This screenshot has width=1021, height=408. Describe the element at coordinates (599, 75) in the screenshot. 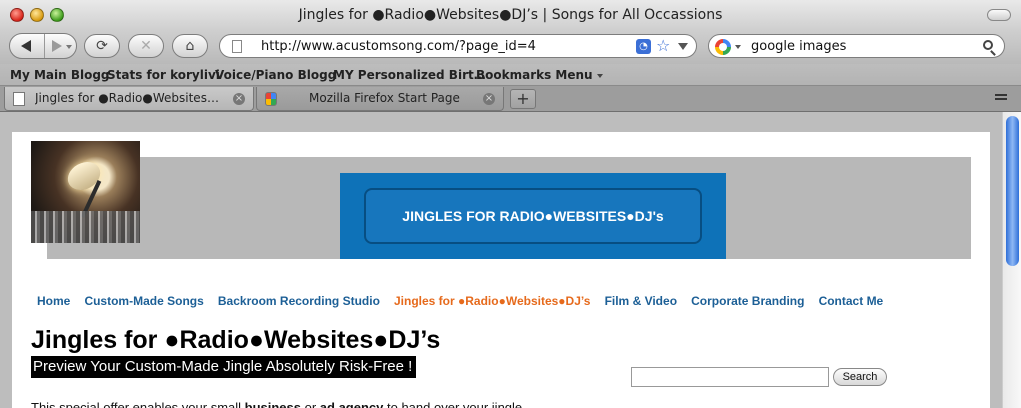

I see `chevron-down-icon` at that location.